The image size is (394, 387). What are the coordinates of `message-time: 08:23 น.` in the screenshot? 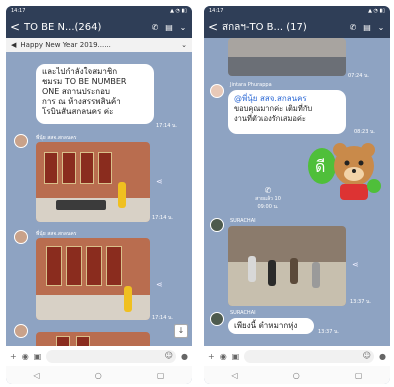 It's located at (365, 132).